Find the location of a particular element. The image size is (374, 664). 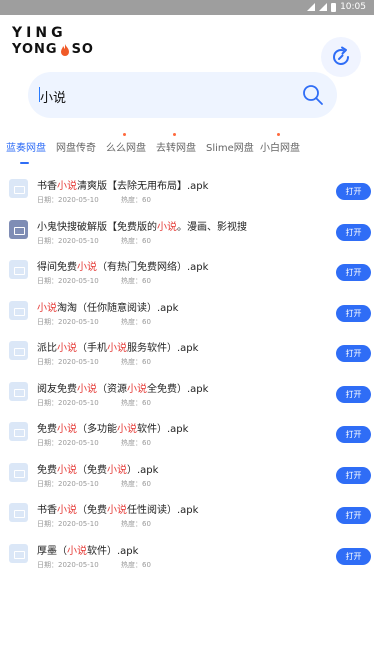

result-row: 派比小说（手机小说服务软件）.apk 日期：2020-05-10 热度：60 打开 is located at coordinates (187, 353).